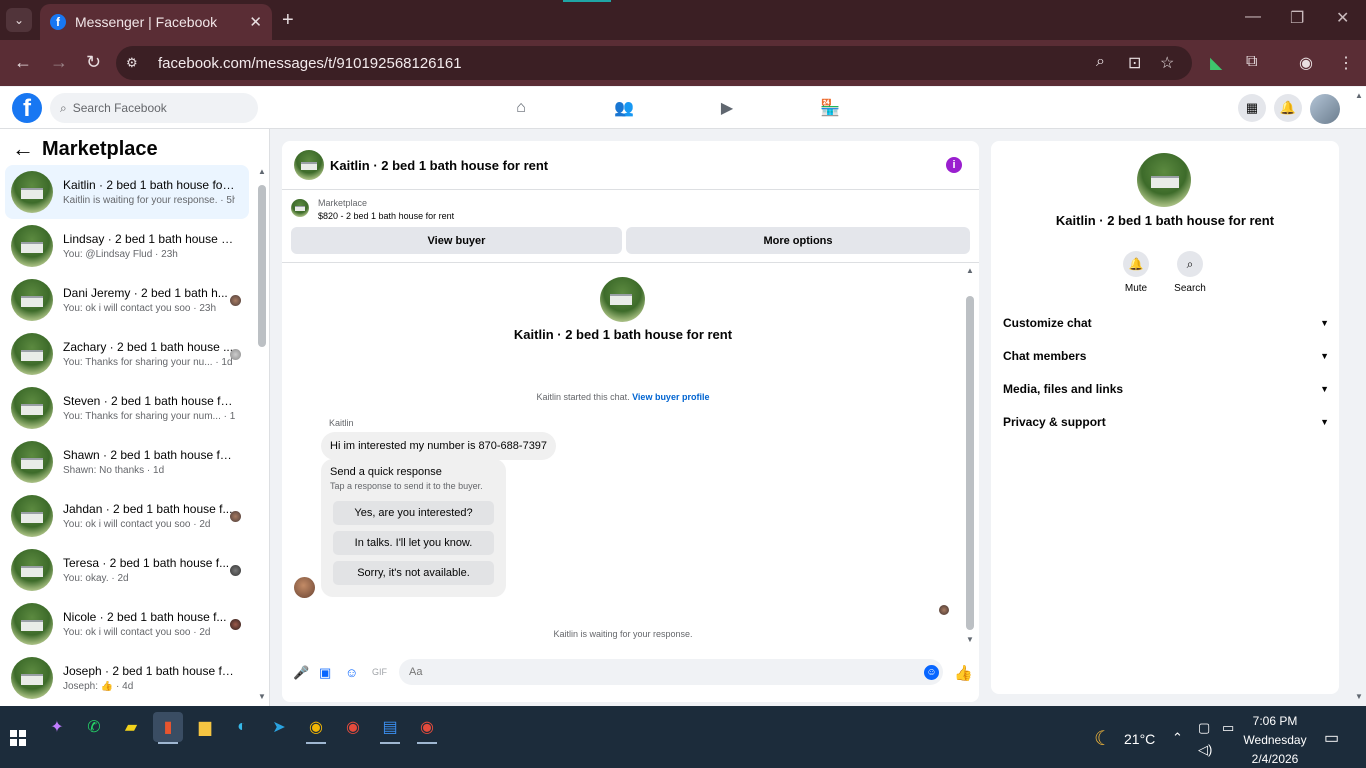 Image resolution: width=1366 pixels, height=768 pixels. What do you see at coordinates (255, 22) in the screenshot?
I see `tab-close-icon: ✕` at bounding box center [255, 22].